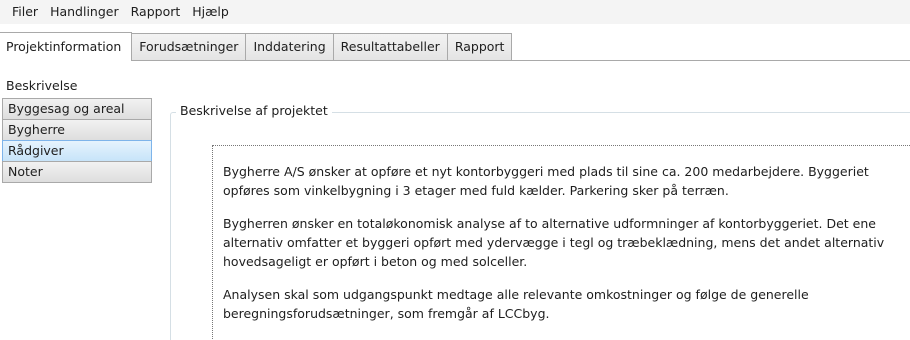 The height and width of the screenshot is (340, 910). I want to click on tab-inddatering: Inddatering, so click(289, 46).